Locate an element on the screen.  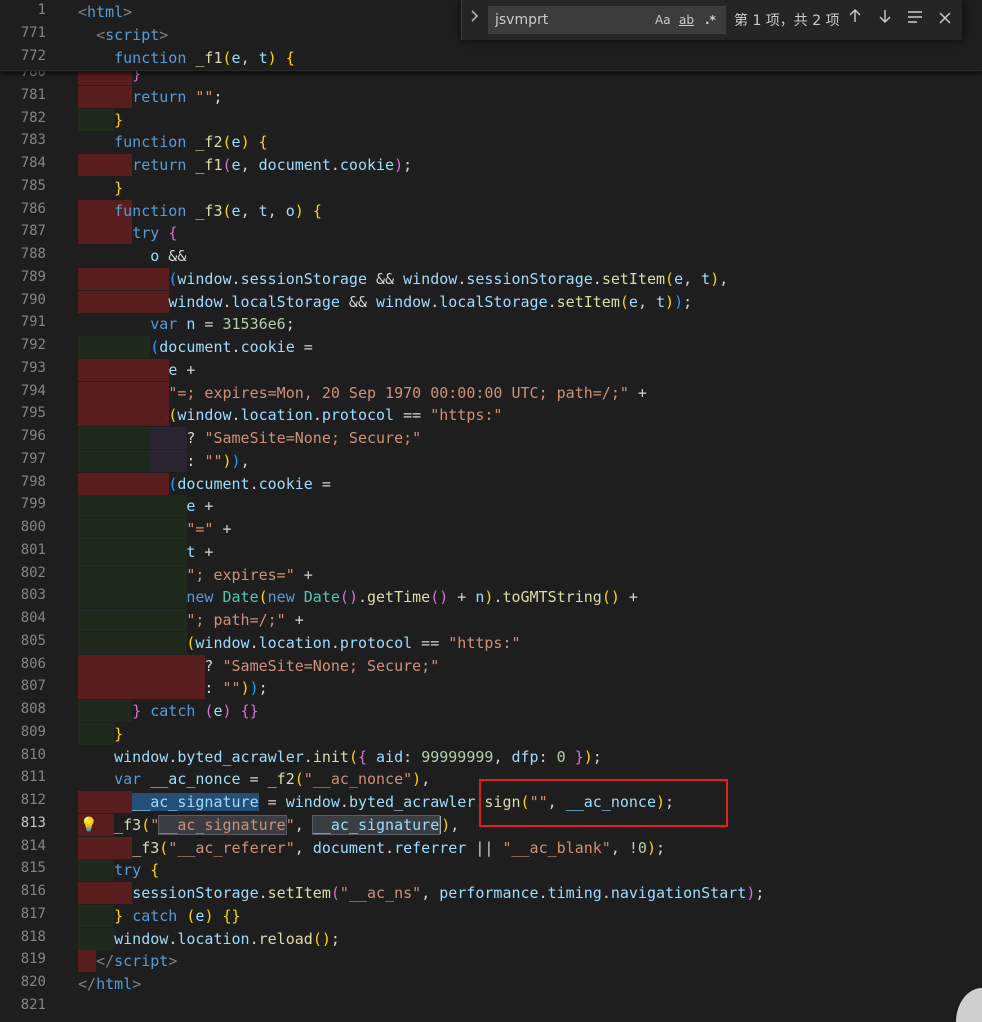
line-number: 787 is located at coordinates (23, 231).